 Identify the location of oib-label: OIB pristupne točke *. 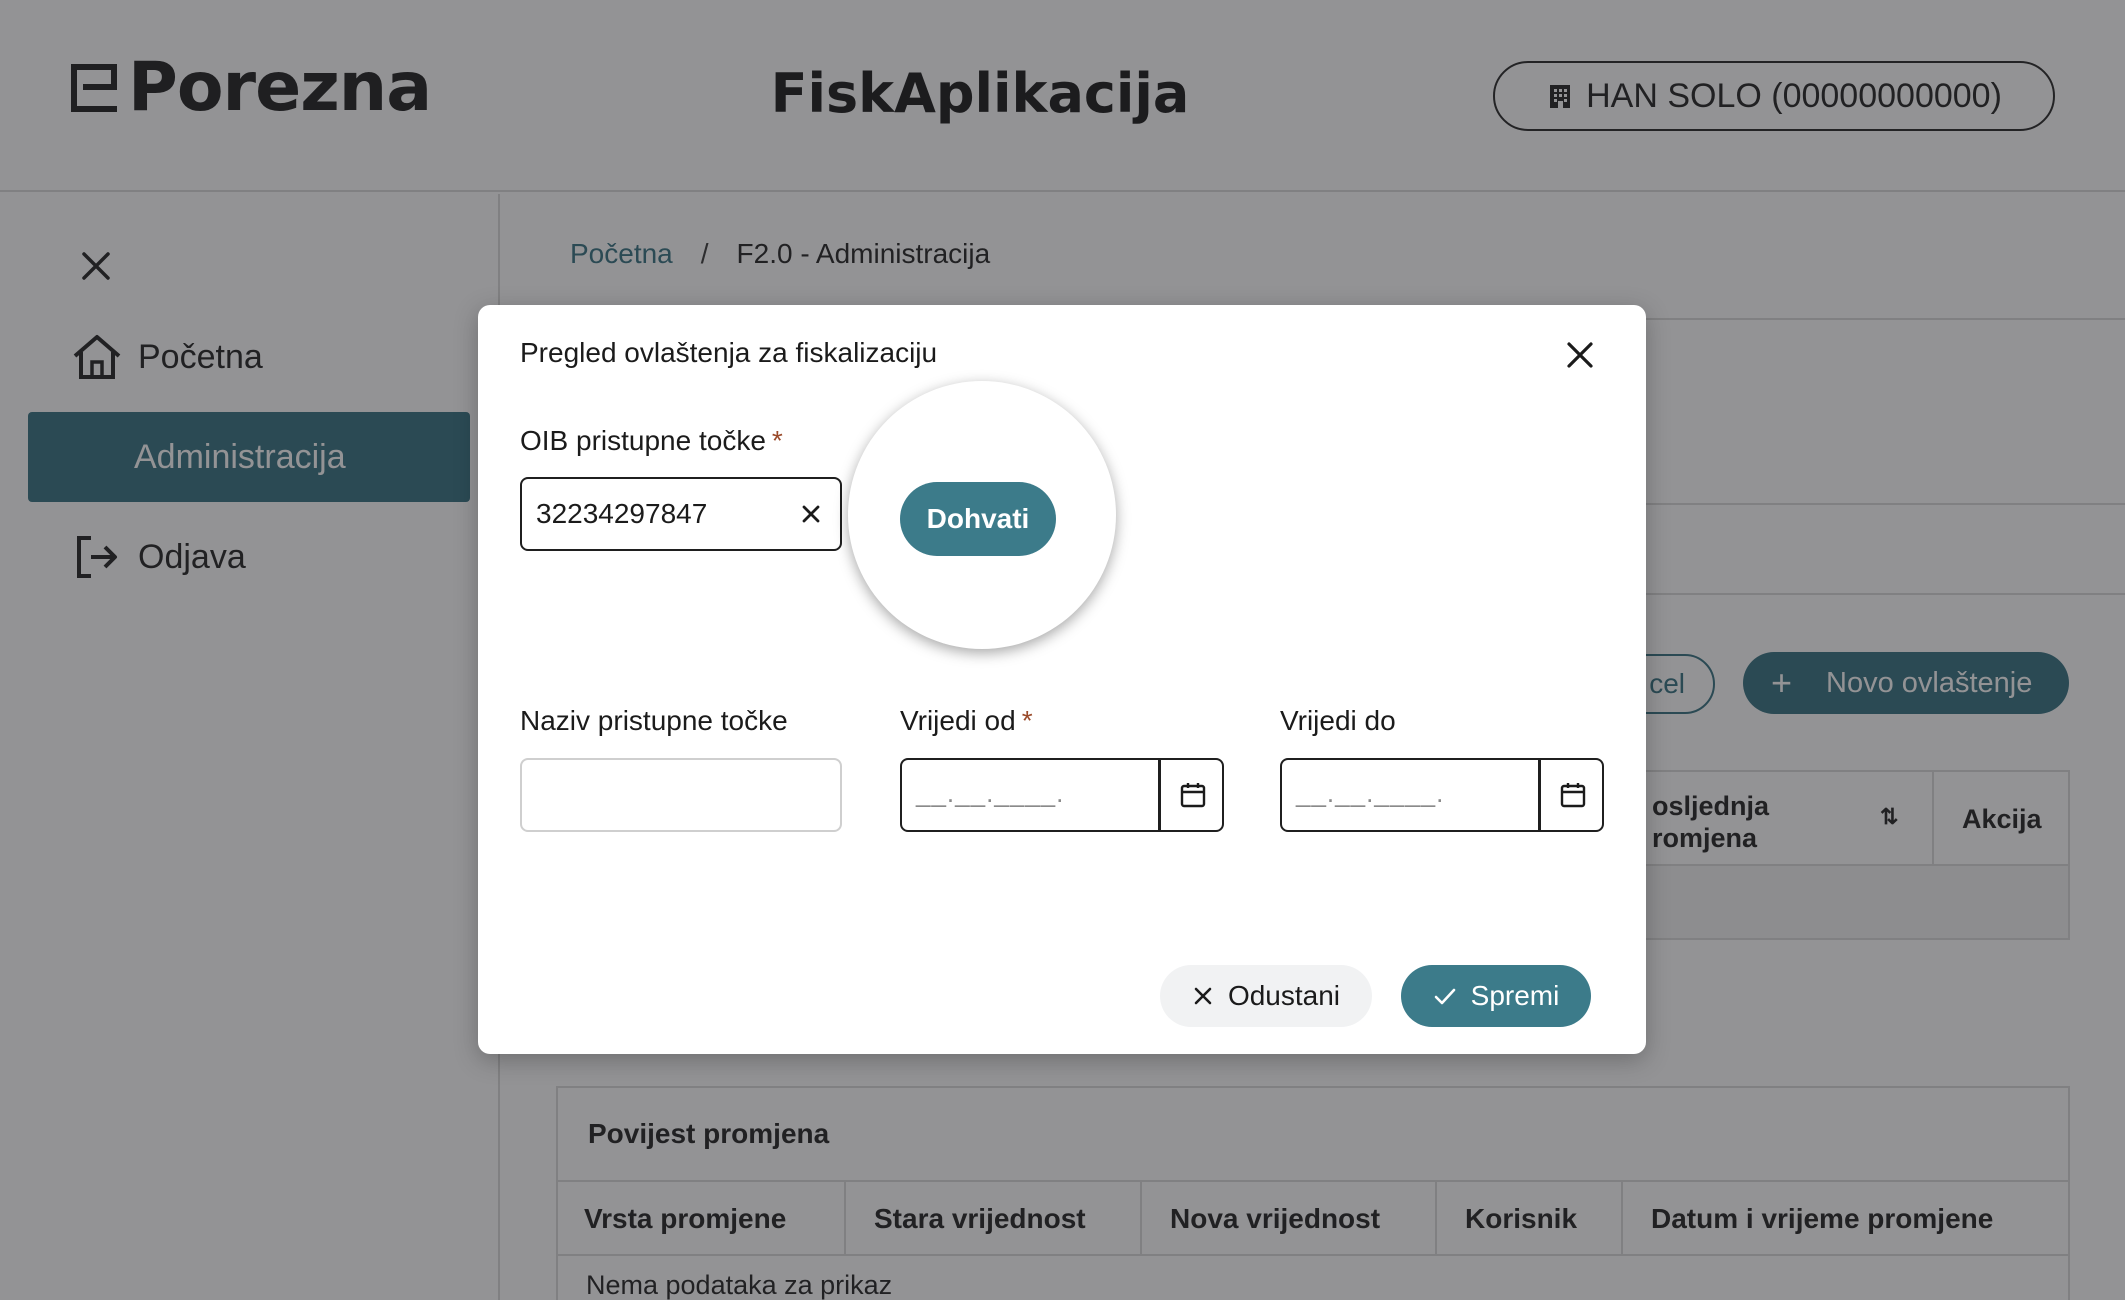
(651, 440).